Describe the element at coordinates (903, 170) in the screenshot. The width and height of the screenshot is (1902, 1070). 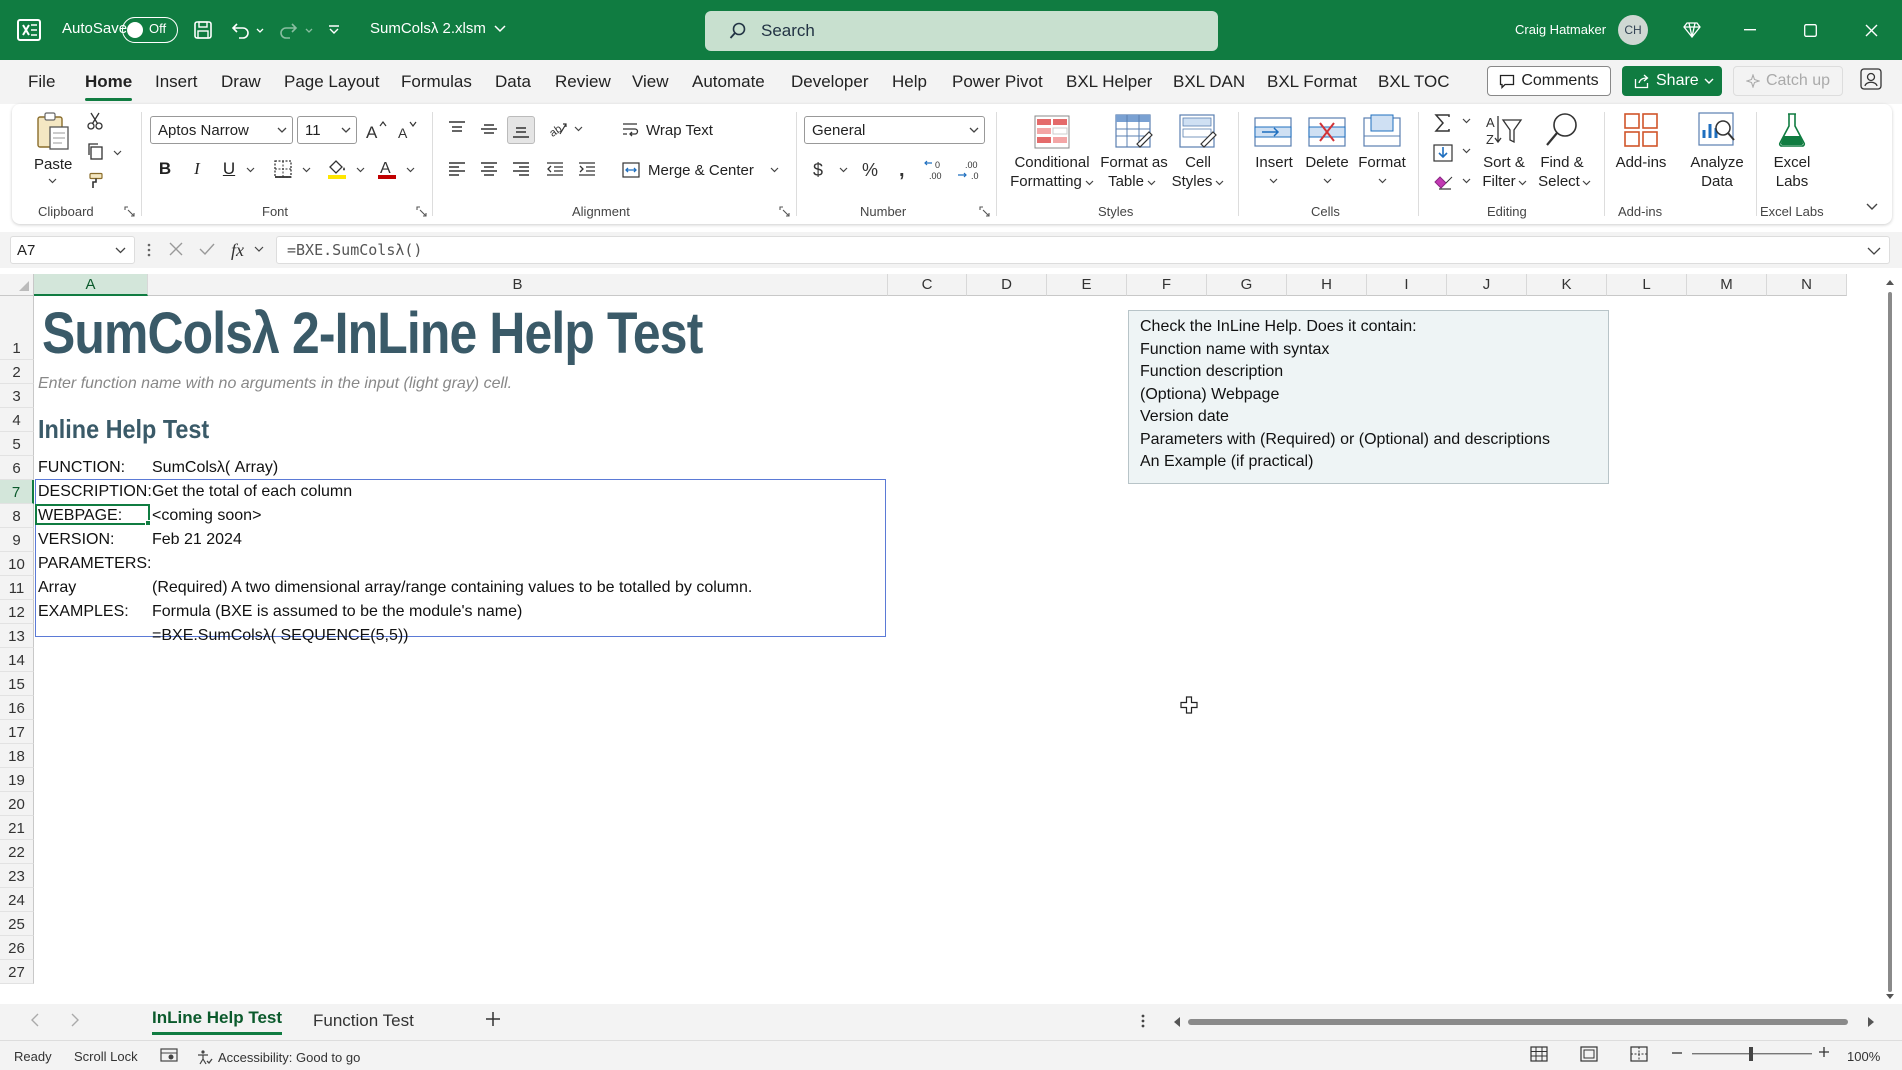
I see `comma-style-icon: ,` at that location.